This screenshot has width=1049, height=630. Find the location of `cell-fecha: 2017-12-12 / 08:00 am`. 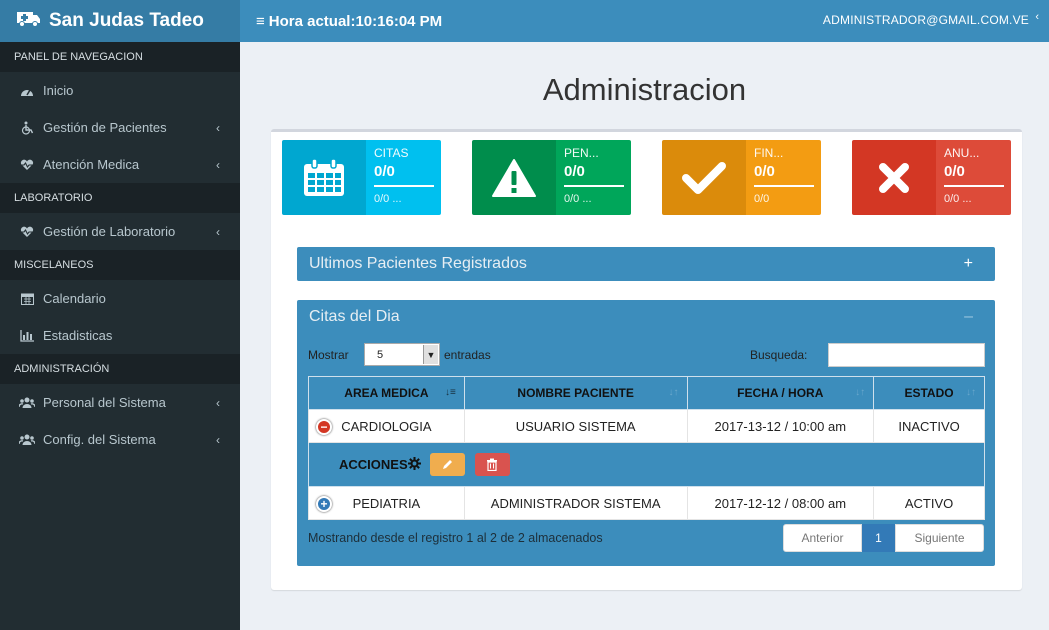

cell-fecha: 2017-12-12 / 08:00 am is located at coordinates (780, 503).